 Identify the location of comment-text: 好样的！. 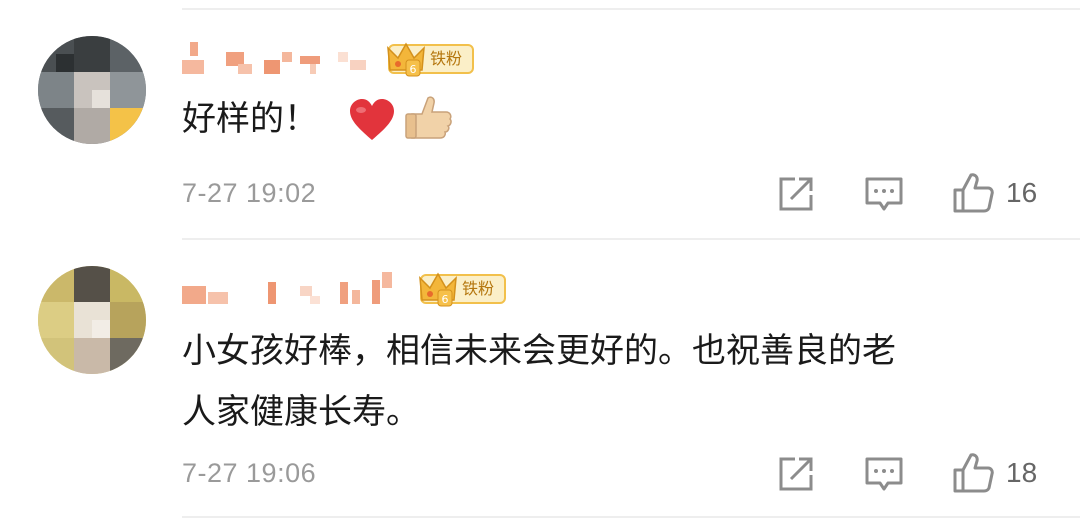
(250, 119).